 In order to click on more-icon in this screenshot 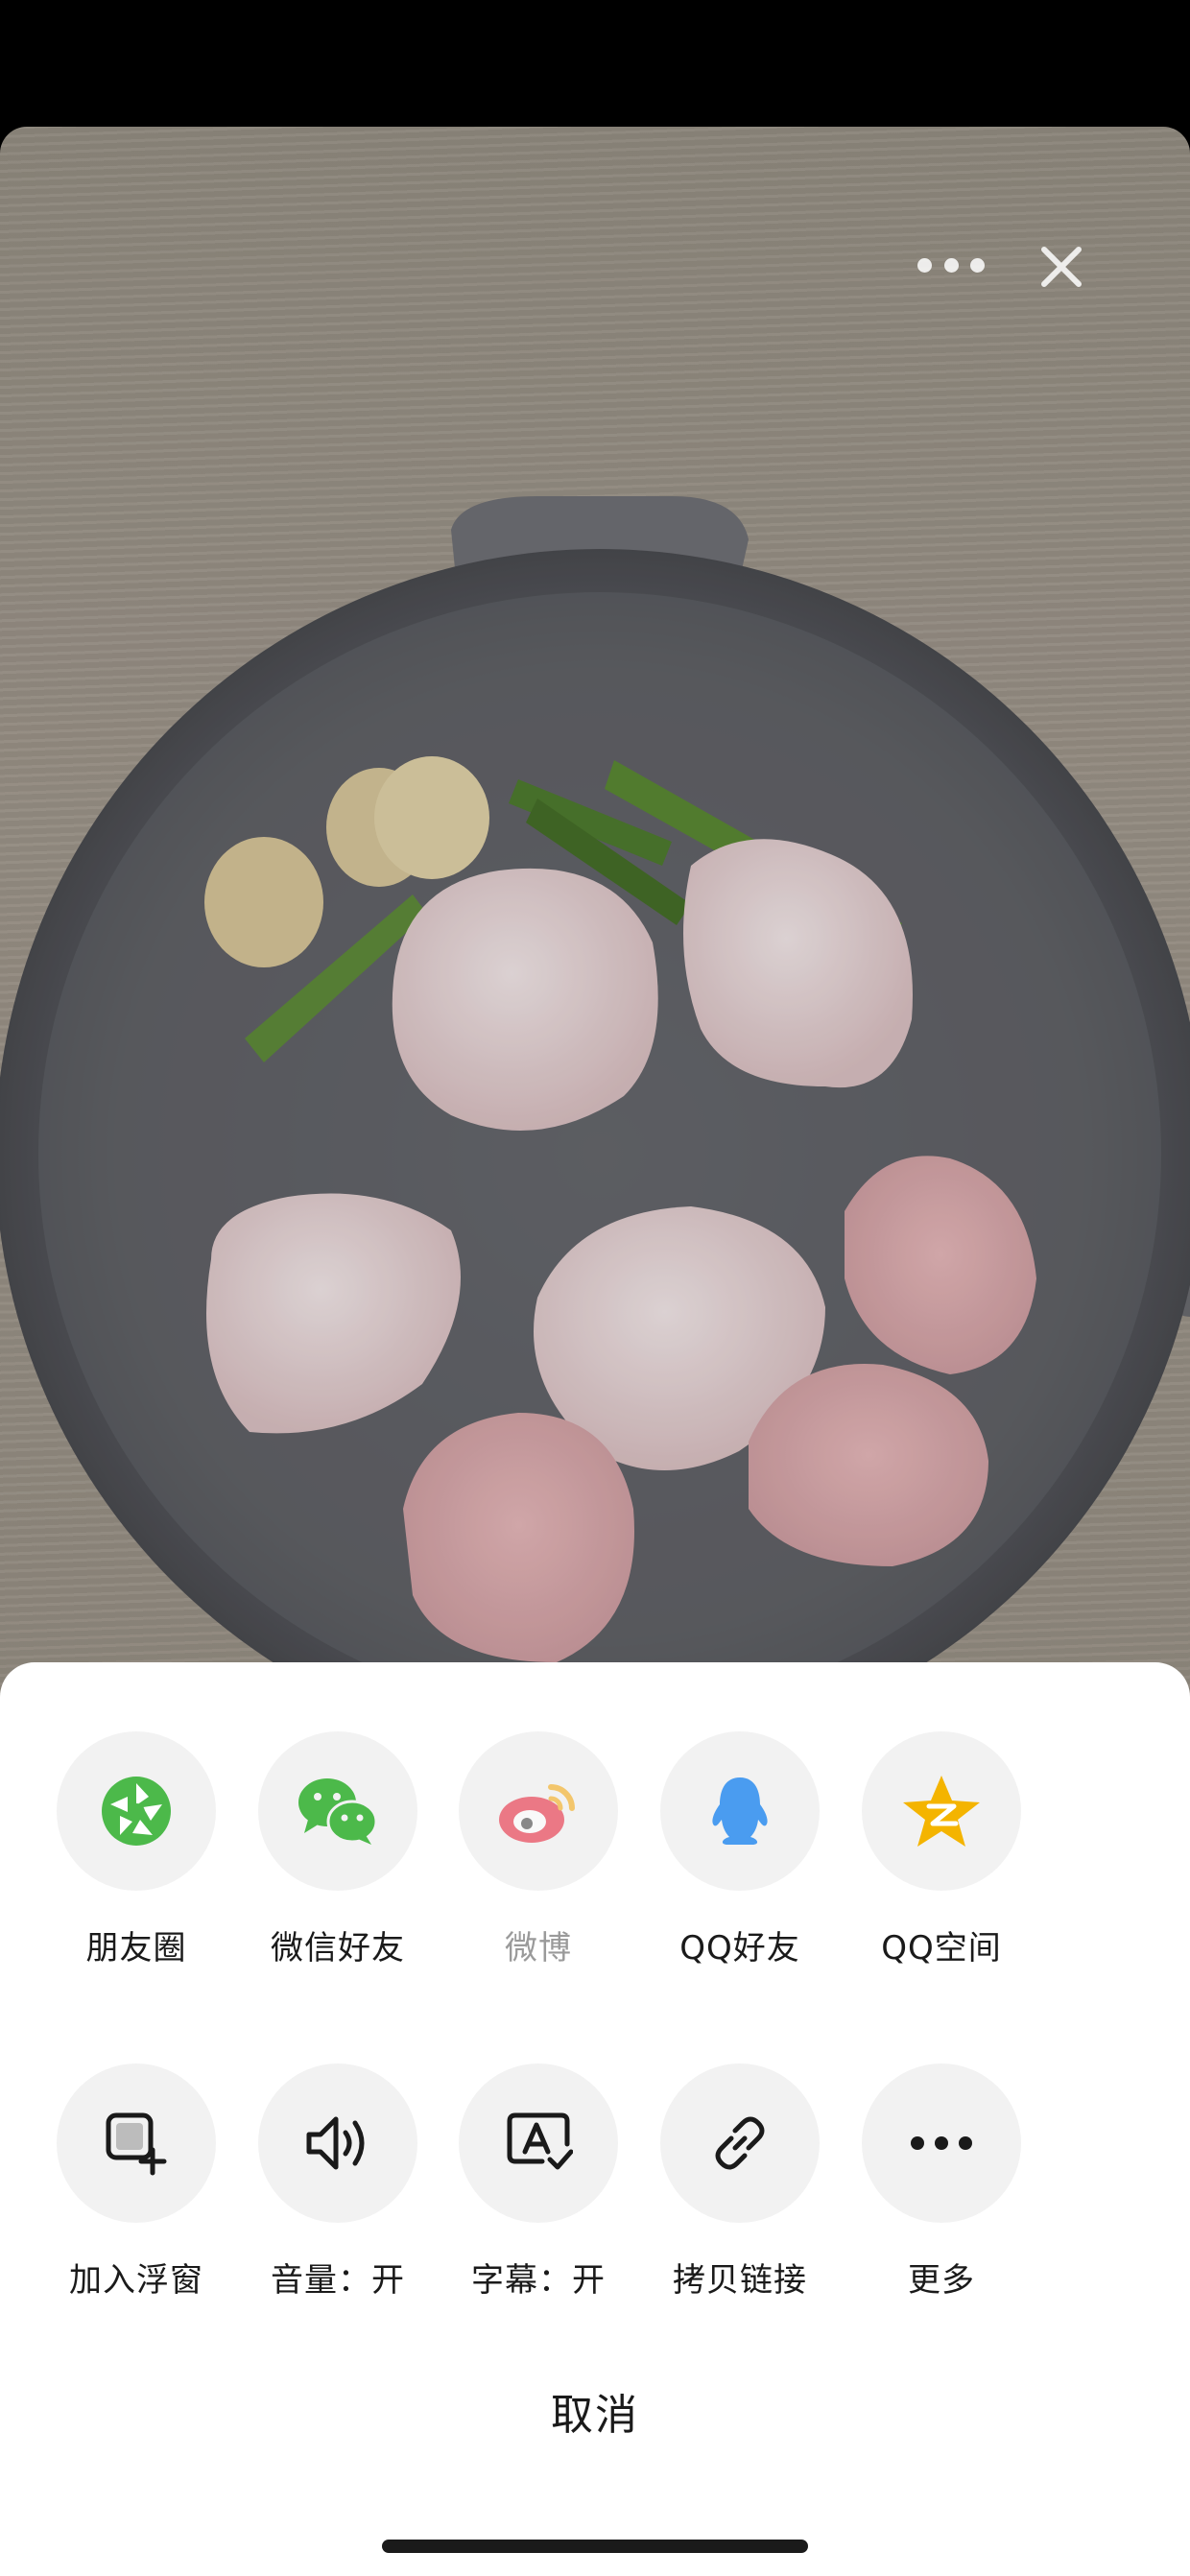, I will do `click(942, 2143)`.